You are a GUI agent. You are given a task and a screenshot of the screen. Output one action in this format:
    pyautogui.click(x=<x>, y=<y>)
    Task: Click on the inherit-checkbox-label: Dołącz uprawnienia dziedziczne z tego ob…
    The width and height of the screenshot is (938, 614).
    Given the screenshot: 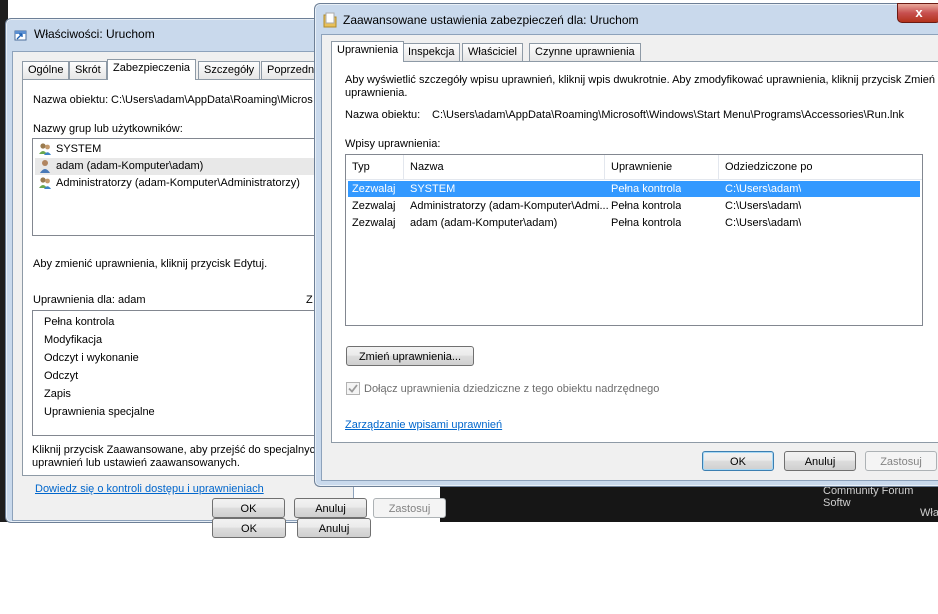 What is the action you would take?
    pyautogui.click(x=512, y=389)
    